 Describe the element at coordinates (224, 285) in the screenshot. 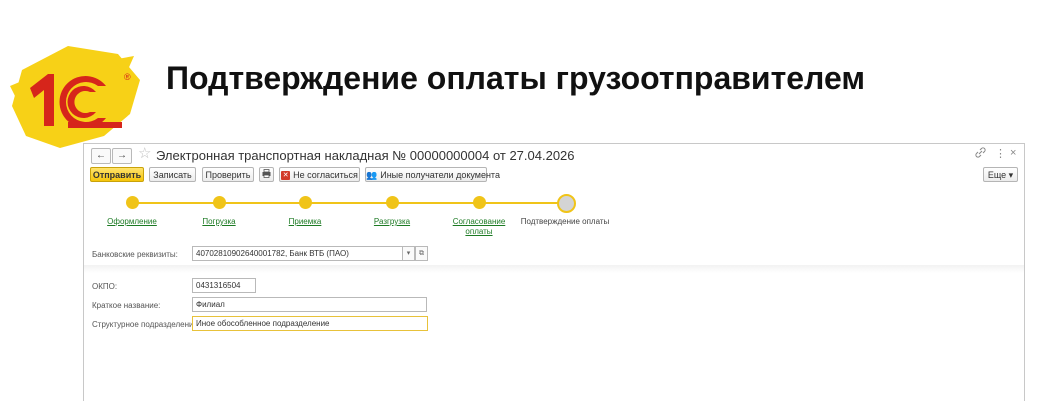

I see `okpo-field: 0431316504` at that location.